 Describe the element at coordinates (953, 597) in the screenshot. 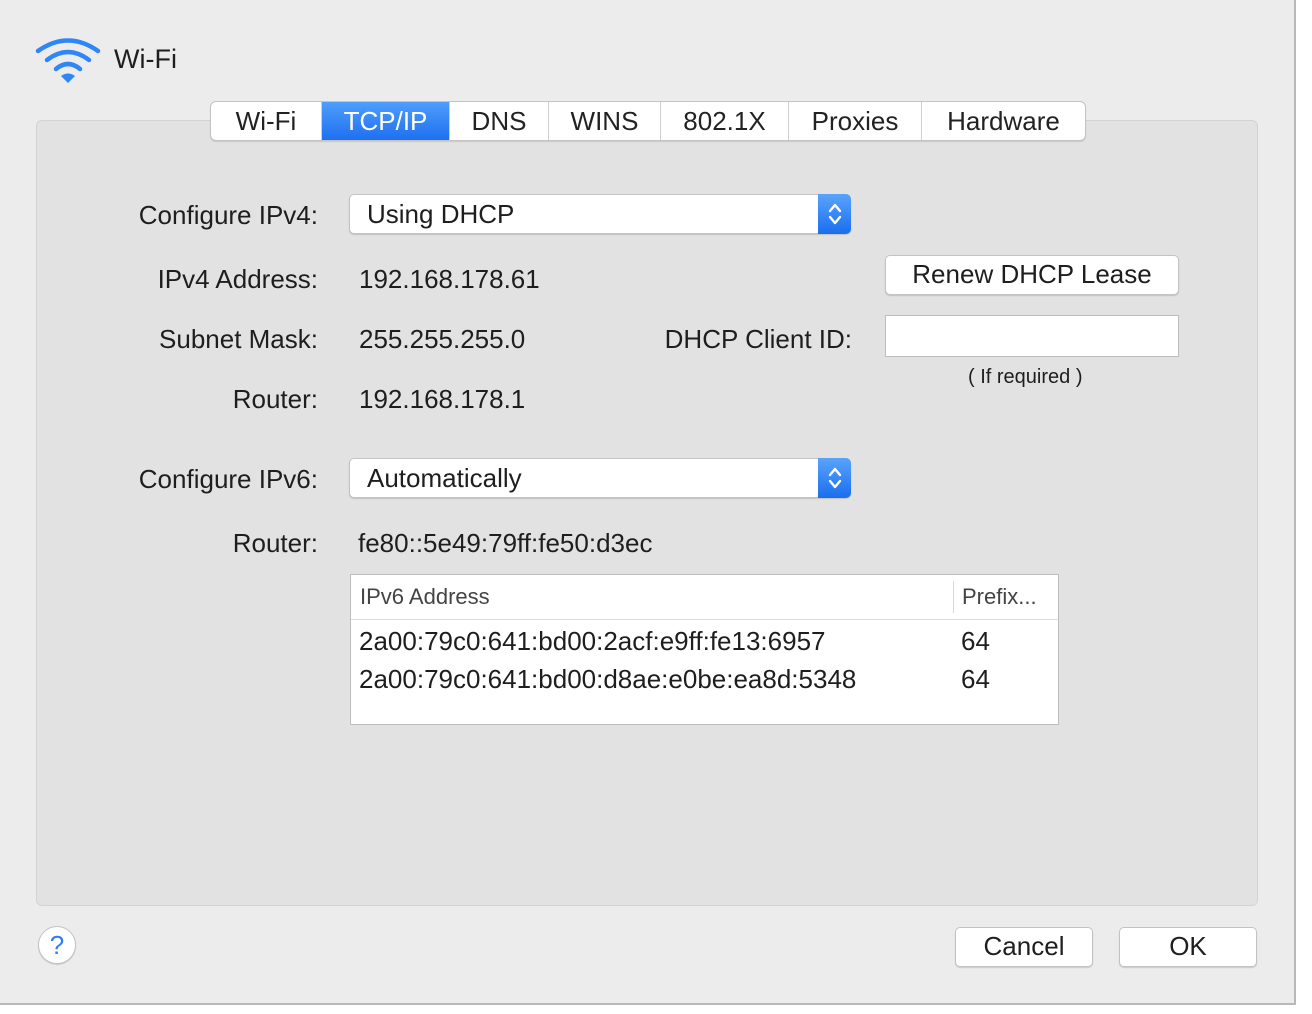

I see `column-divider` at that location.